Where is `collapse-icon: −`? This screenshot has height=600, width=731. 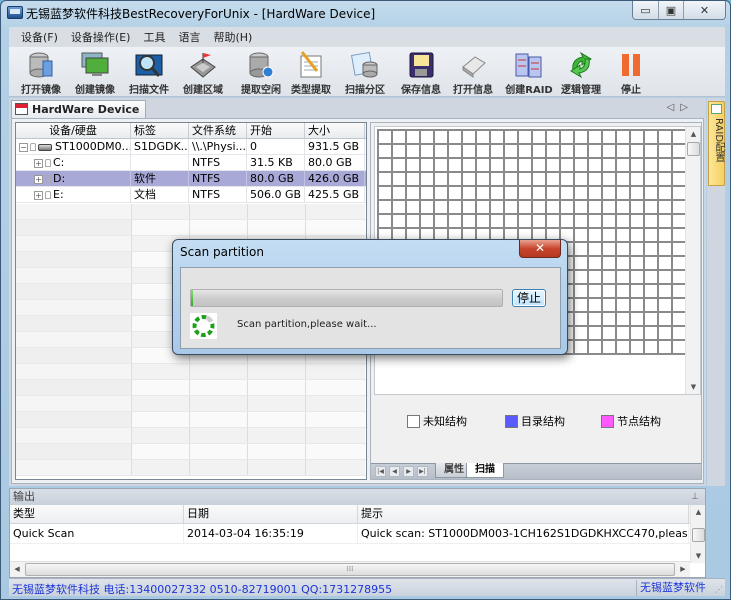 collapse-icon: − is located at coordinates (23, 147).